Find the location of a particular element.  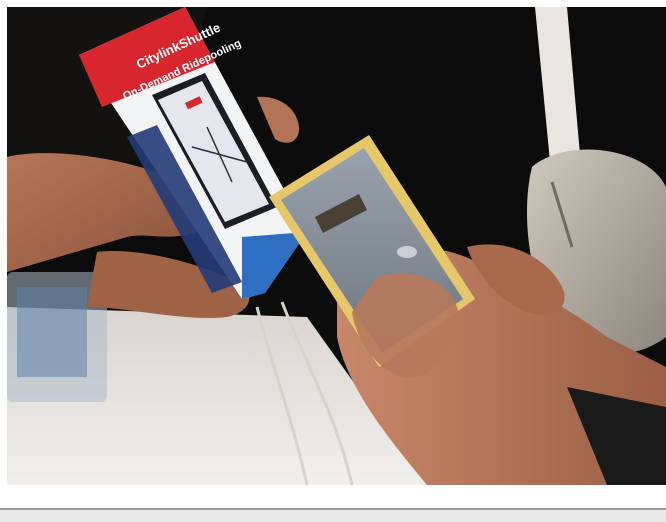

screen-spinner is located at coordinates (407, 252).